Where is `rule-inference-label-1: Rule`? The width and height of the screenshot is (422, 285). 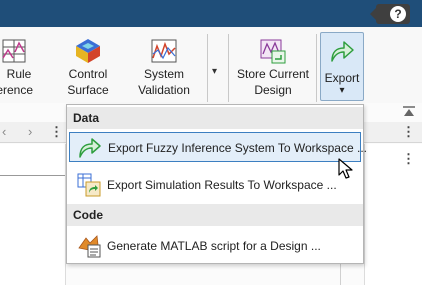
rule-inference-label-1: Rule is located at coordinates (19, 74).